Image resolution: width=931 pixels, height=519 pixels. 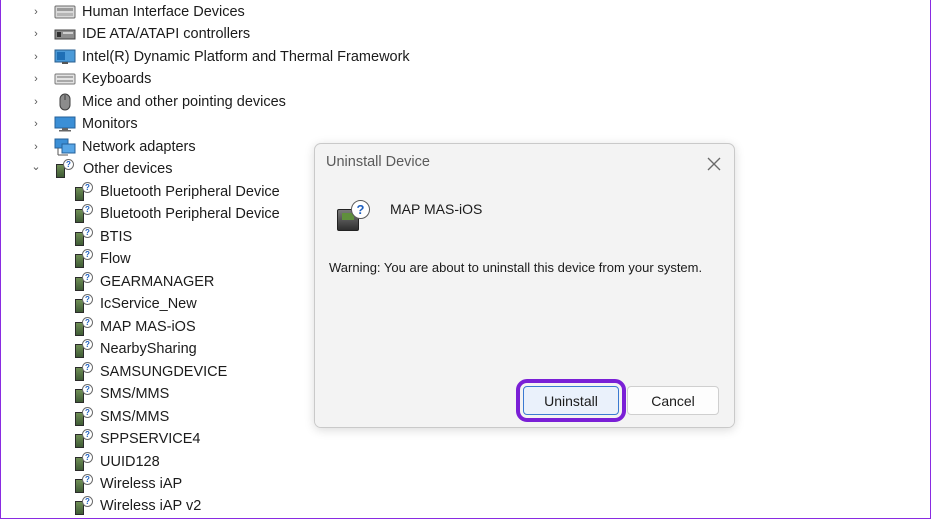 I want to click on device-label: GEARMANAGER, so click(x=157, y=282).